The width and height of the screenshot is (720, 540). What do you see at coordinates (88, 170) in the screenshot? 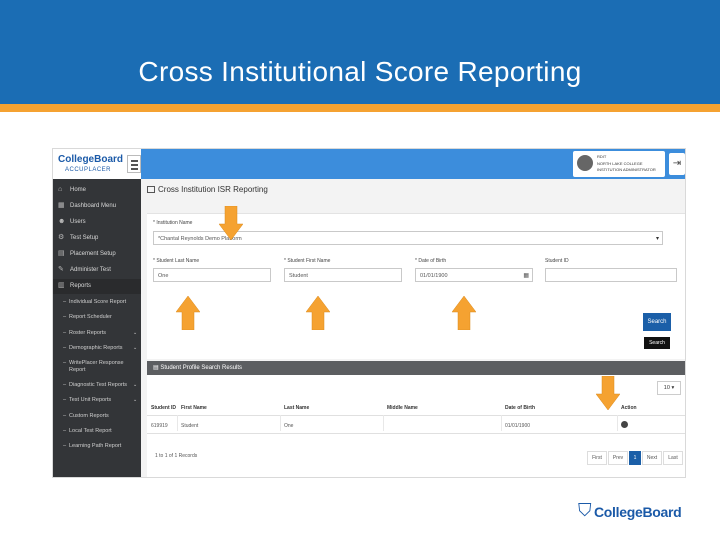
I see `product-name: ACCUPLACER` at bounding box center [88, 170].